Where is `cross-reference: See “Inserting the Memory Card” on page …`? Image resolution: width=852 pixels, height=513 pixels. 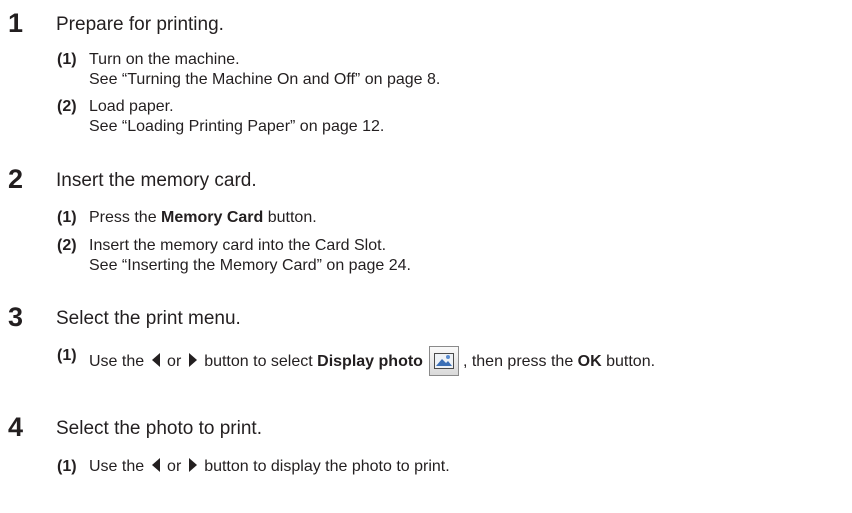
cross-reference: See “Inserting the Memory Card” on page … is located at coordinates (250, 265).